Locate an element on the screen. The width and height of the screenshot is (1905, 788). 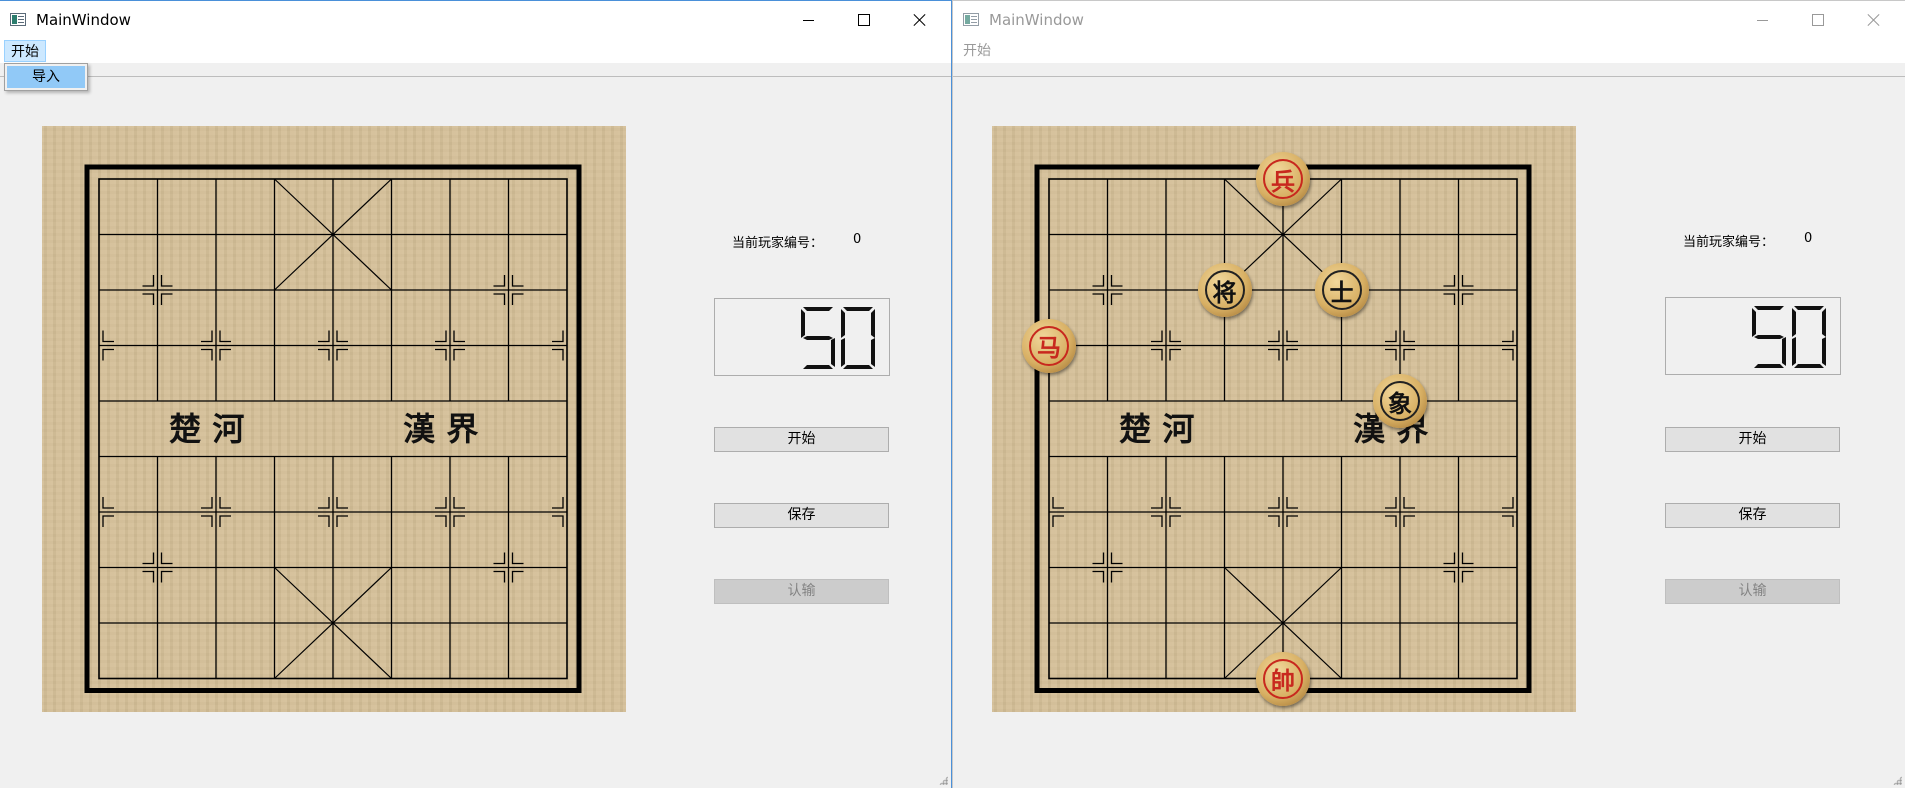
chess-piece-red: 兵 is located at coordinates (1283, 179).